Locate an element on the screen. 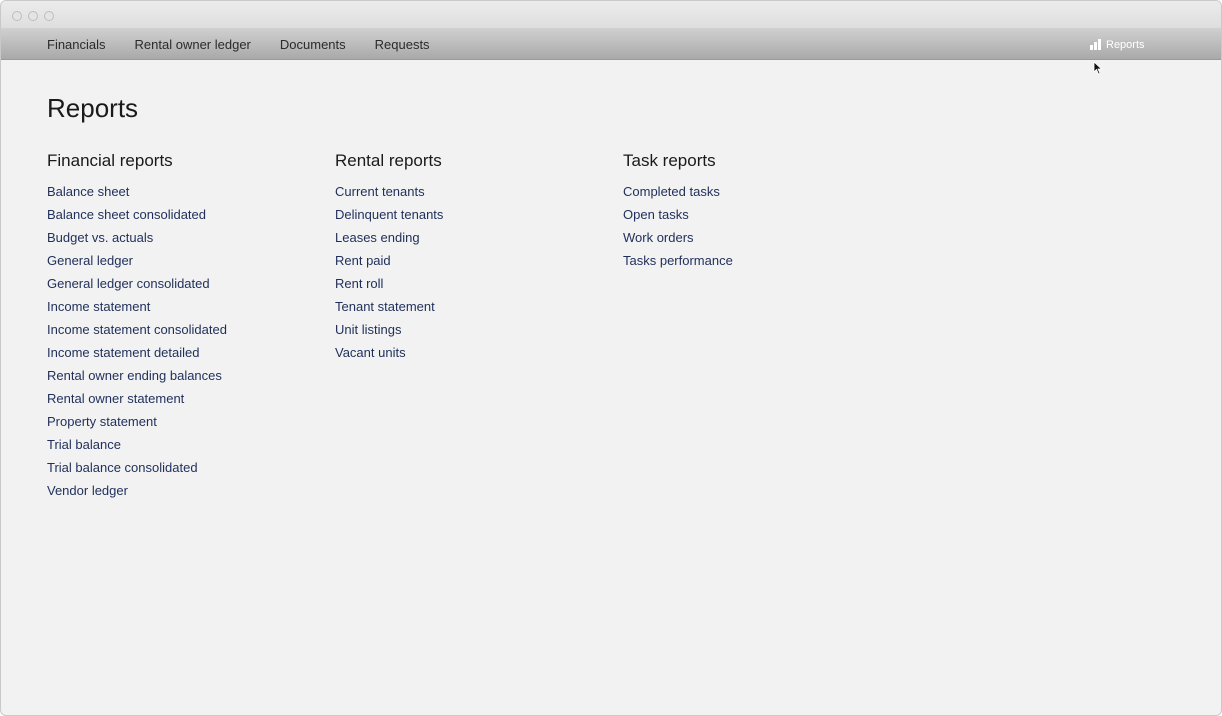 Image resolution: width=1222 pixels, height=716 pixels. report-link: Delinquent tenants is located at coordinates (475, 214).